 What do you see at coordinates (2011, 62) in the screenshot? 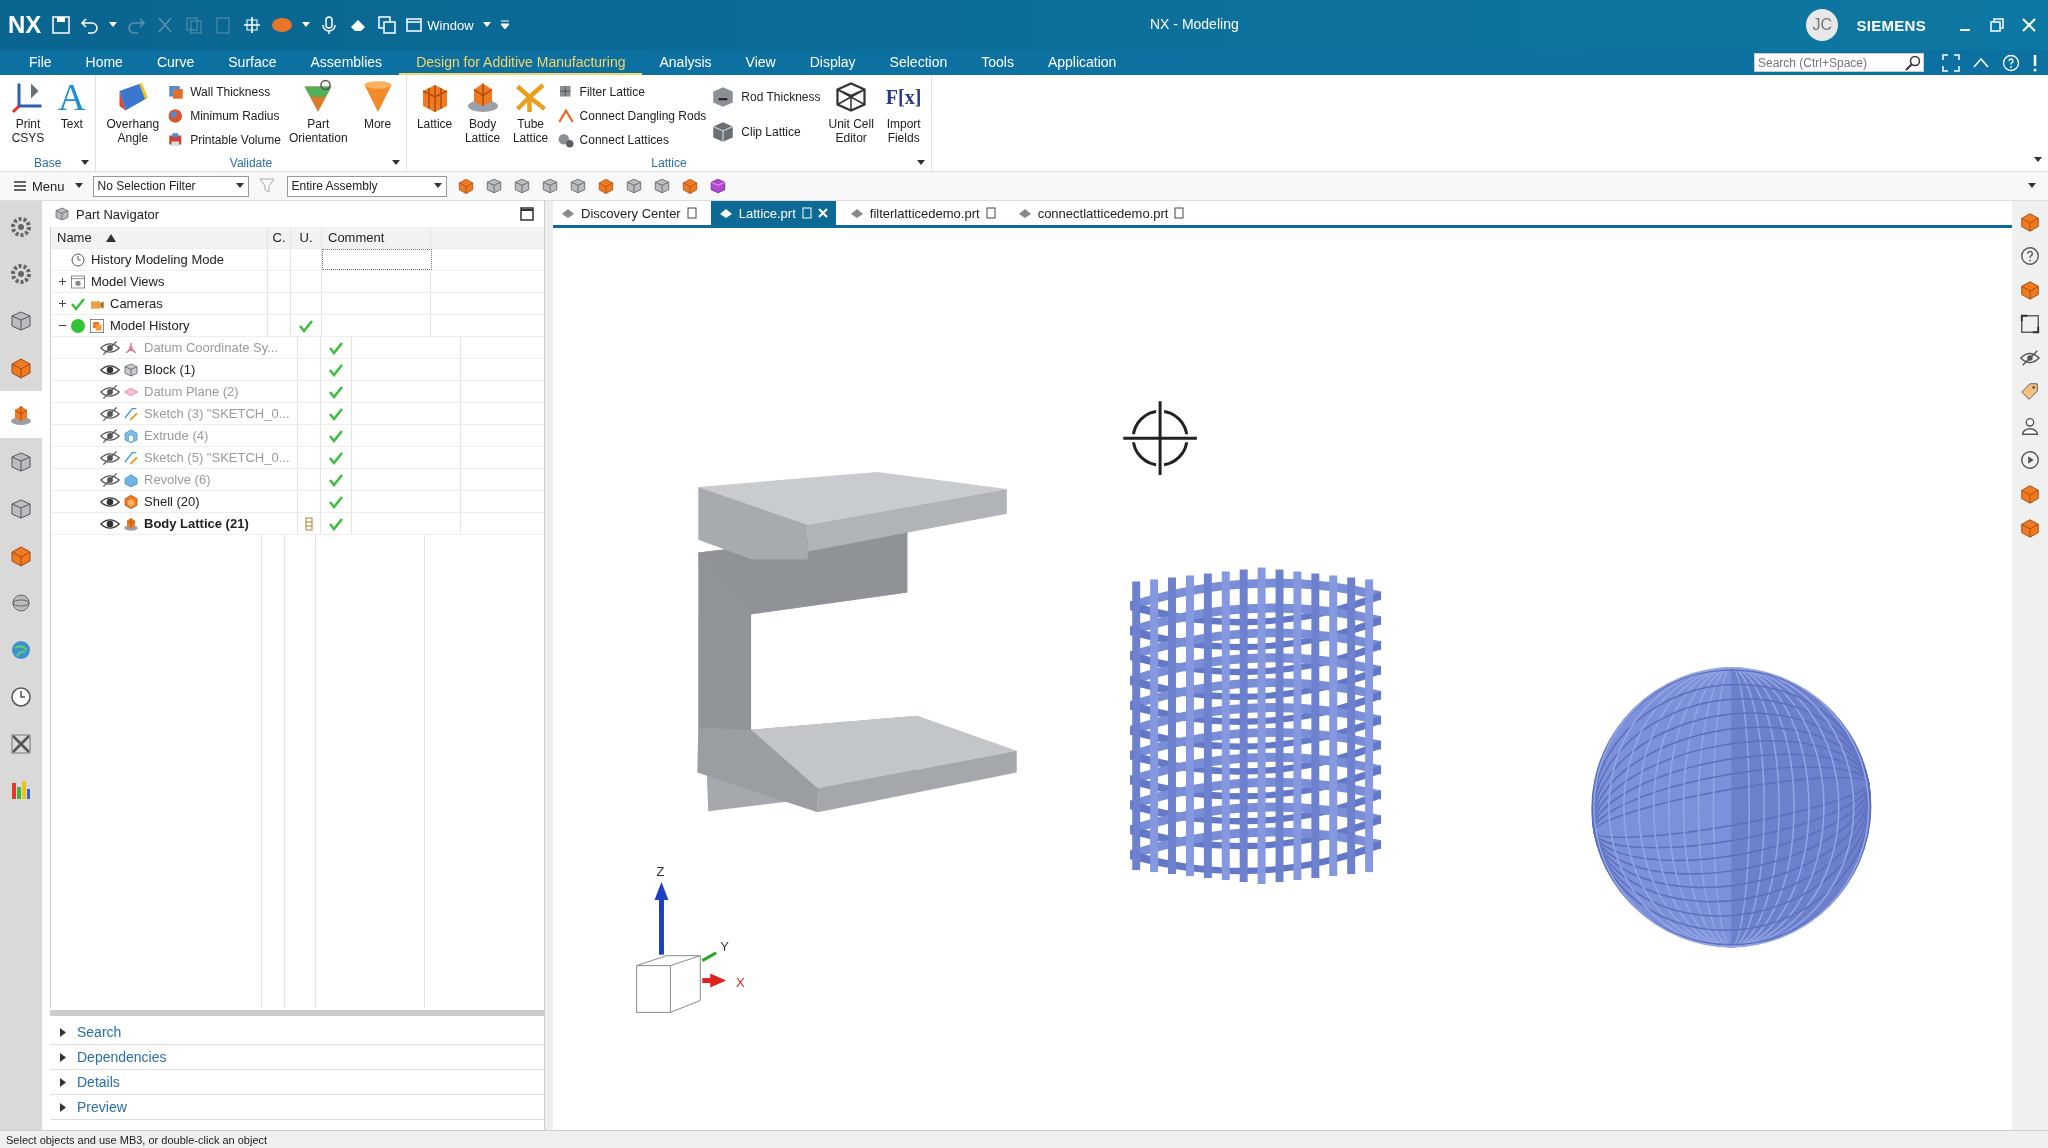
I see `help-icon` at bounding box center [2011, 62].